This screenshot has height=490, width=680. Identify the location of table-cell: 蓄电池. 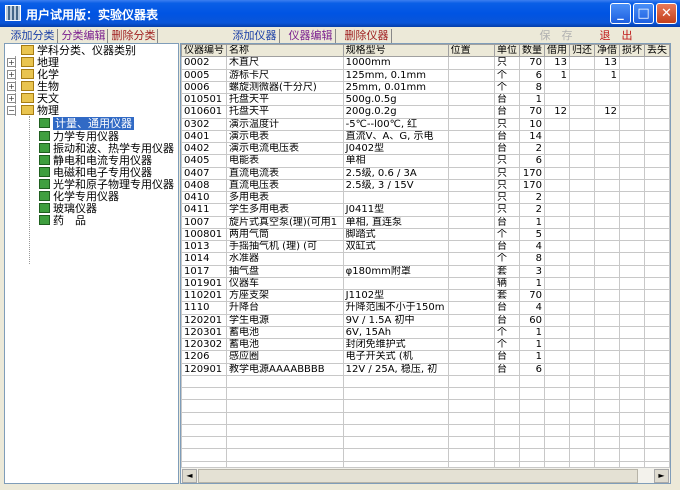
(285, 332).